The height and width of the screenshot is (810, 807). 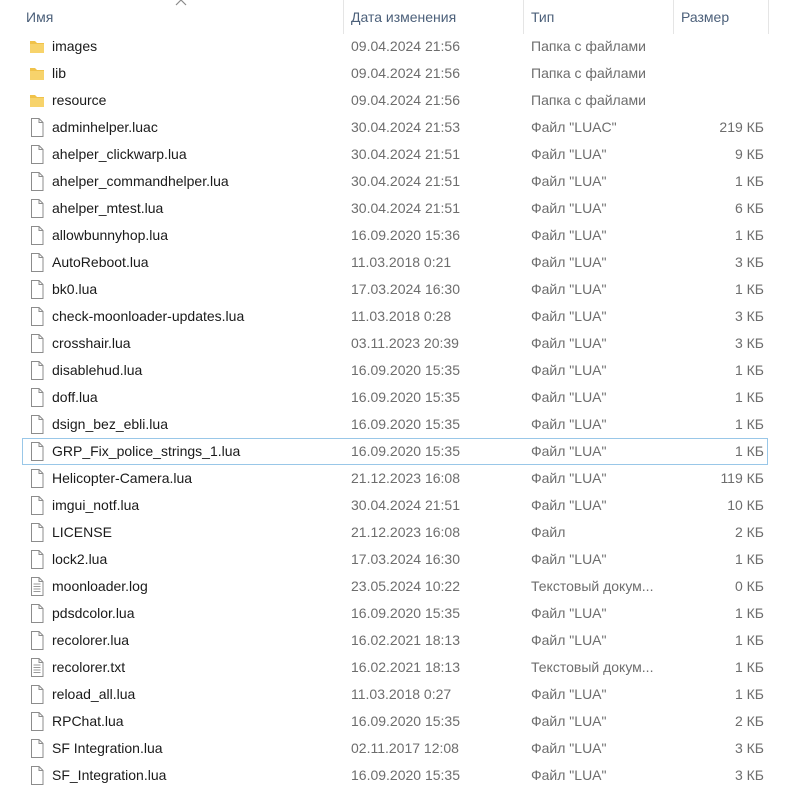 I want to click on file-name: crosshair.lua, so click(x=91, y=343).